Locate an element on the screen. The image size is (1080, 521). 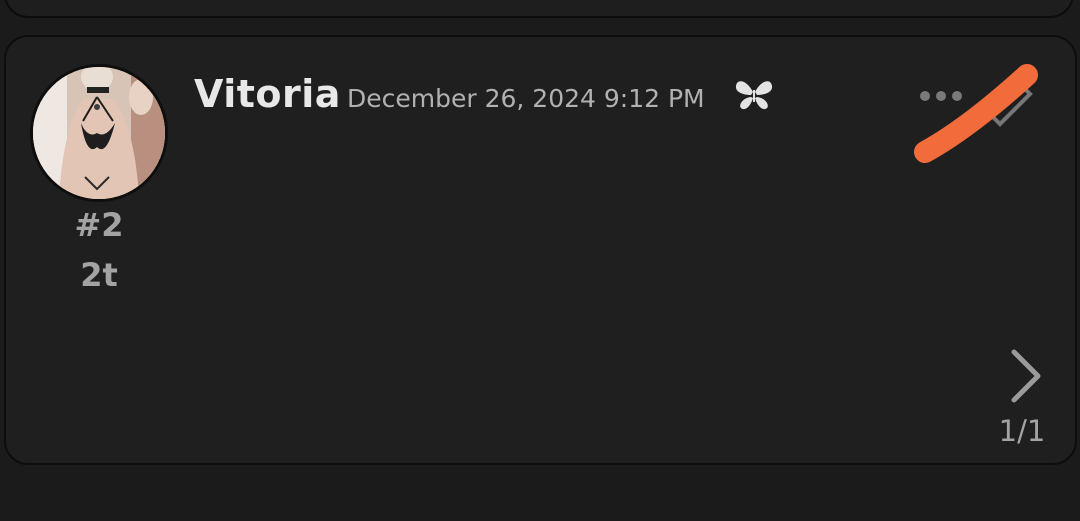
more-dots-icon is located at coordinates (925, 96).